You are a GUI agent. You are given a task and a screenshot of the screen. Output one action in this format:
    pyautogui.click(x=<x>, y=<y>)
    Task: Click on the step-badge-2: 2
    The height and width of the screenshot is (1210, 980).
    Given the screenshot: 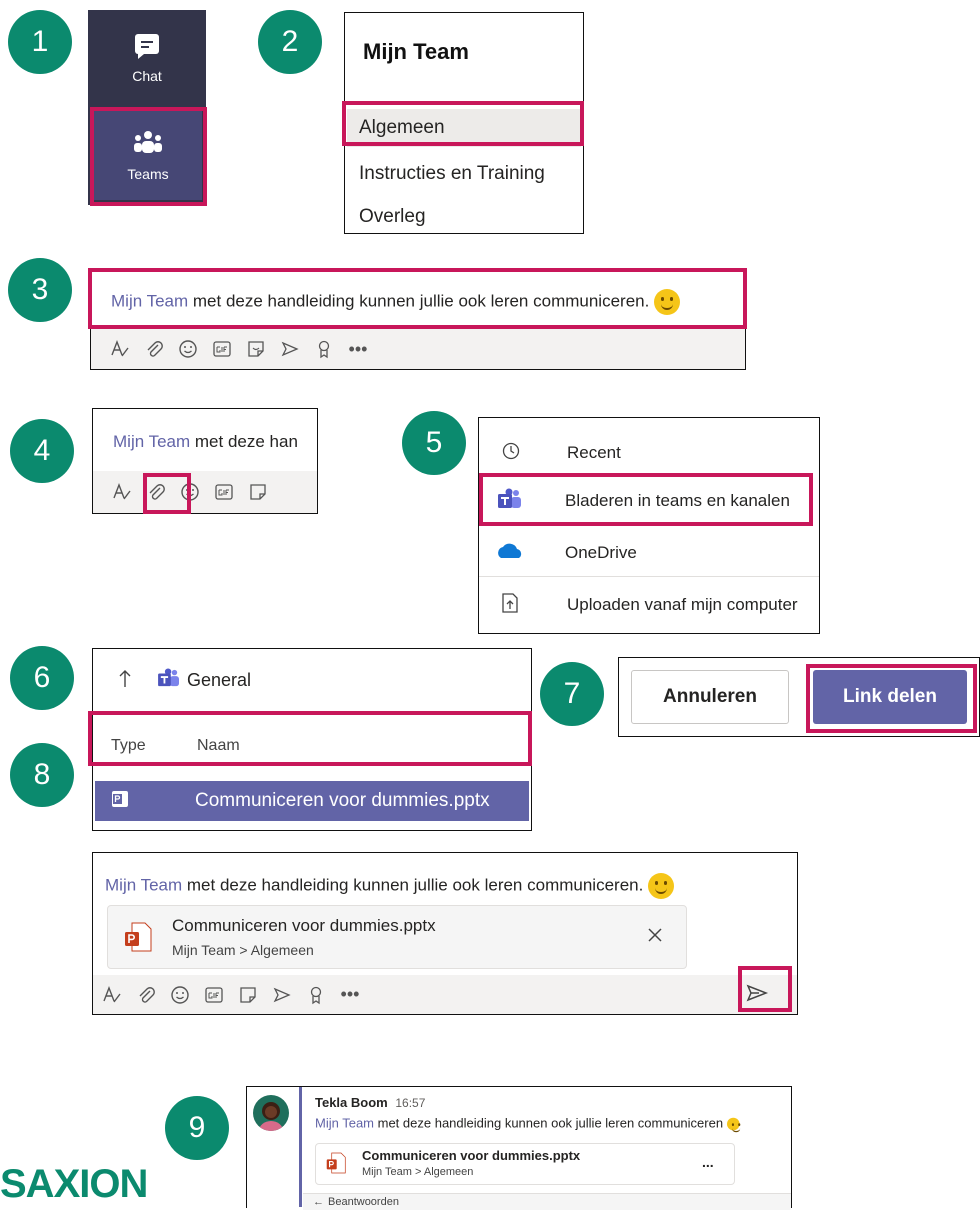 What is the action you would take?
    pyautogui.click(x=290, y=42)
    